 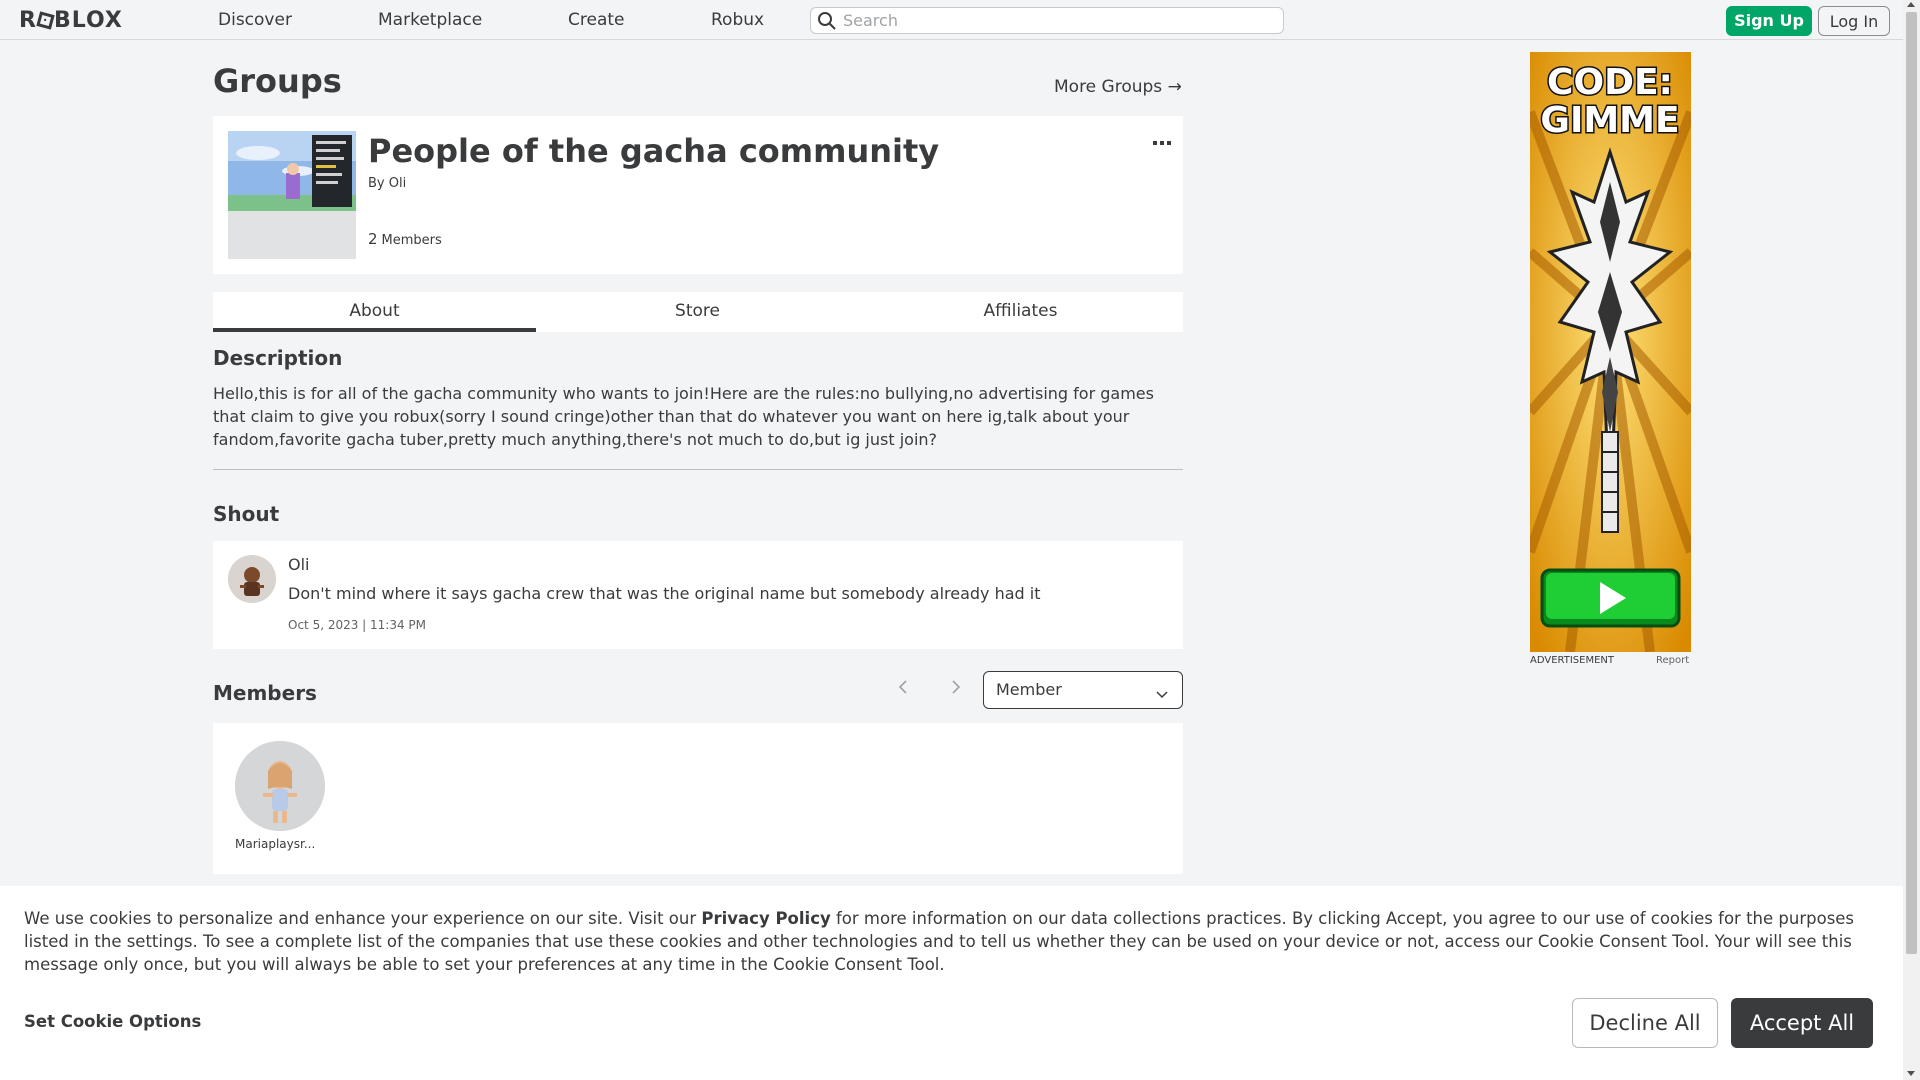 What do you see at coordinates (1020, 312) in the screenshot?
I see `tab-affiliates: Affiliates` at bounding box center [1020, 312].